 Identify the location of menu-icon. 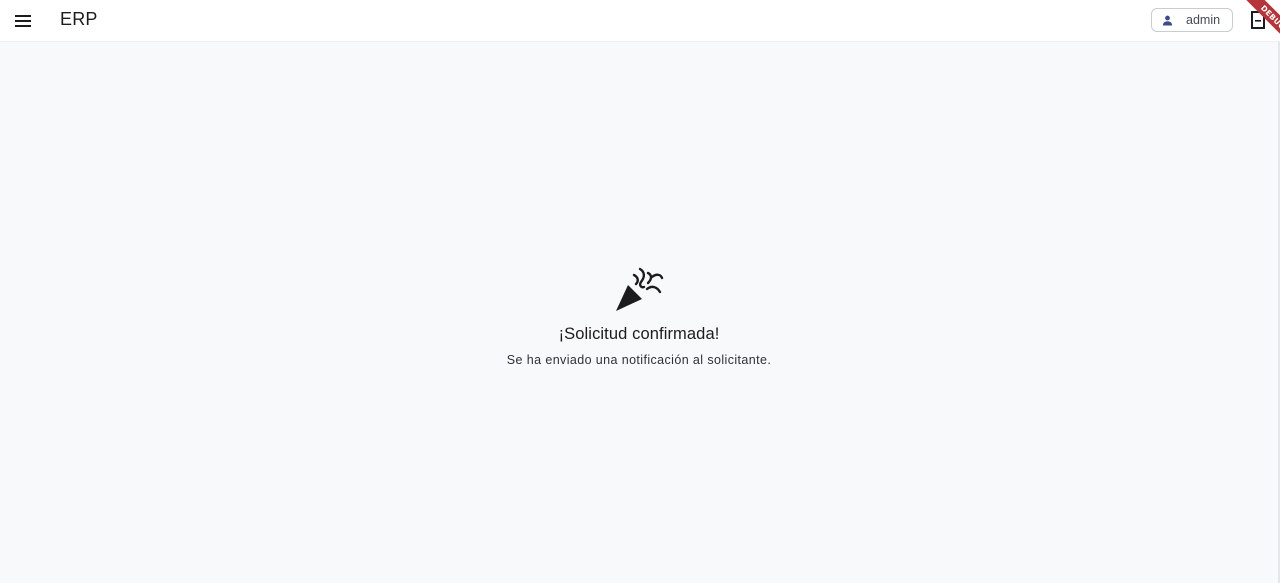
(23, 21).